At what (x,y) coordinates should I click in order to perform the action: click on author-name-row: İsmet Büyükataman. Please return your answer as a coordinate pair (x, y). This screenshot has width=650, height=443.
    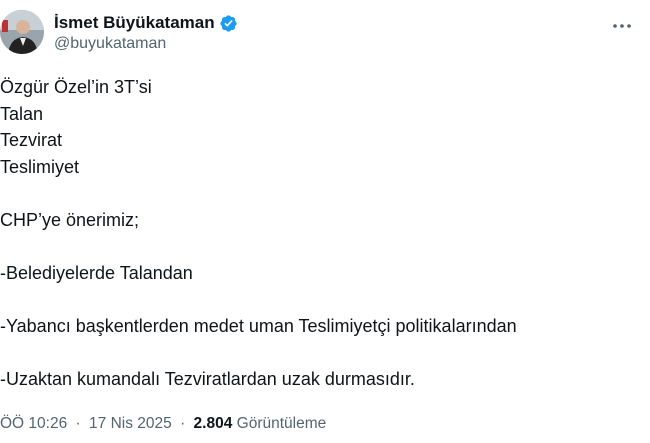
    Looking at the image, I should click on (146, 23).